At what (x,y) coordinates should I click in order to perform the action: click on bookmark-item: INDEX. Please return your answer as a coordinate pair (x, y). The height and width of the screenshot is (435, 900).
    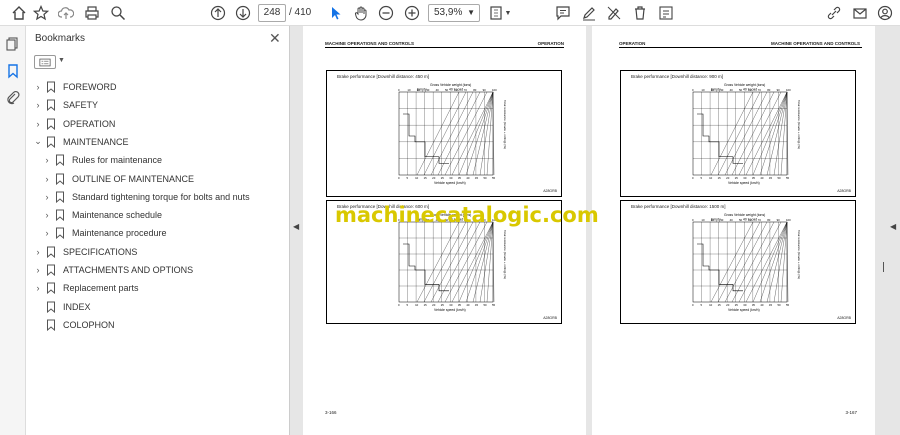
    Looking at the image, I should click on (61, 307).